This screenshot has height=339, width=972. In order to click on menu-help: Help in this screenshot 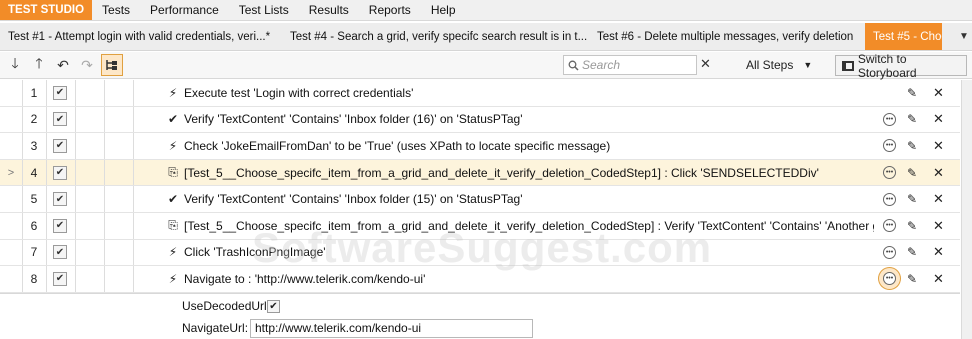, I will do `click(443, 10)`.